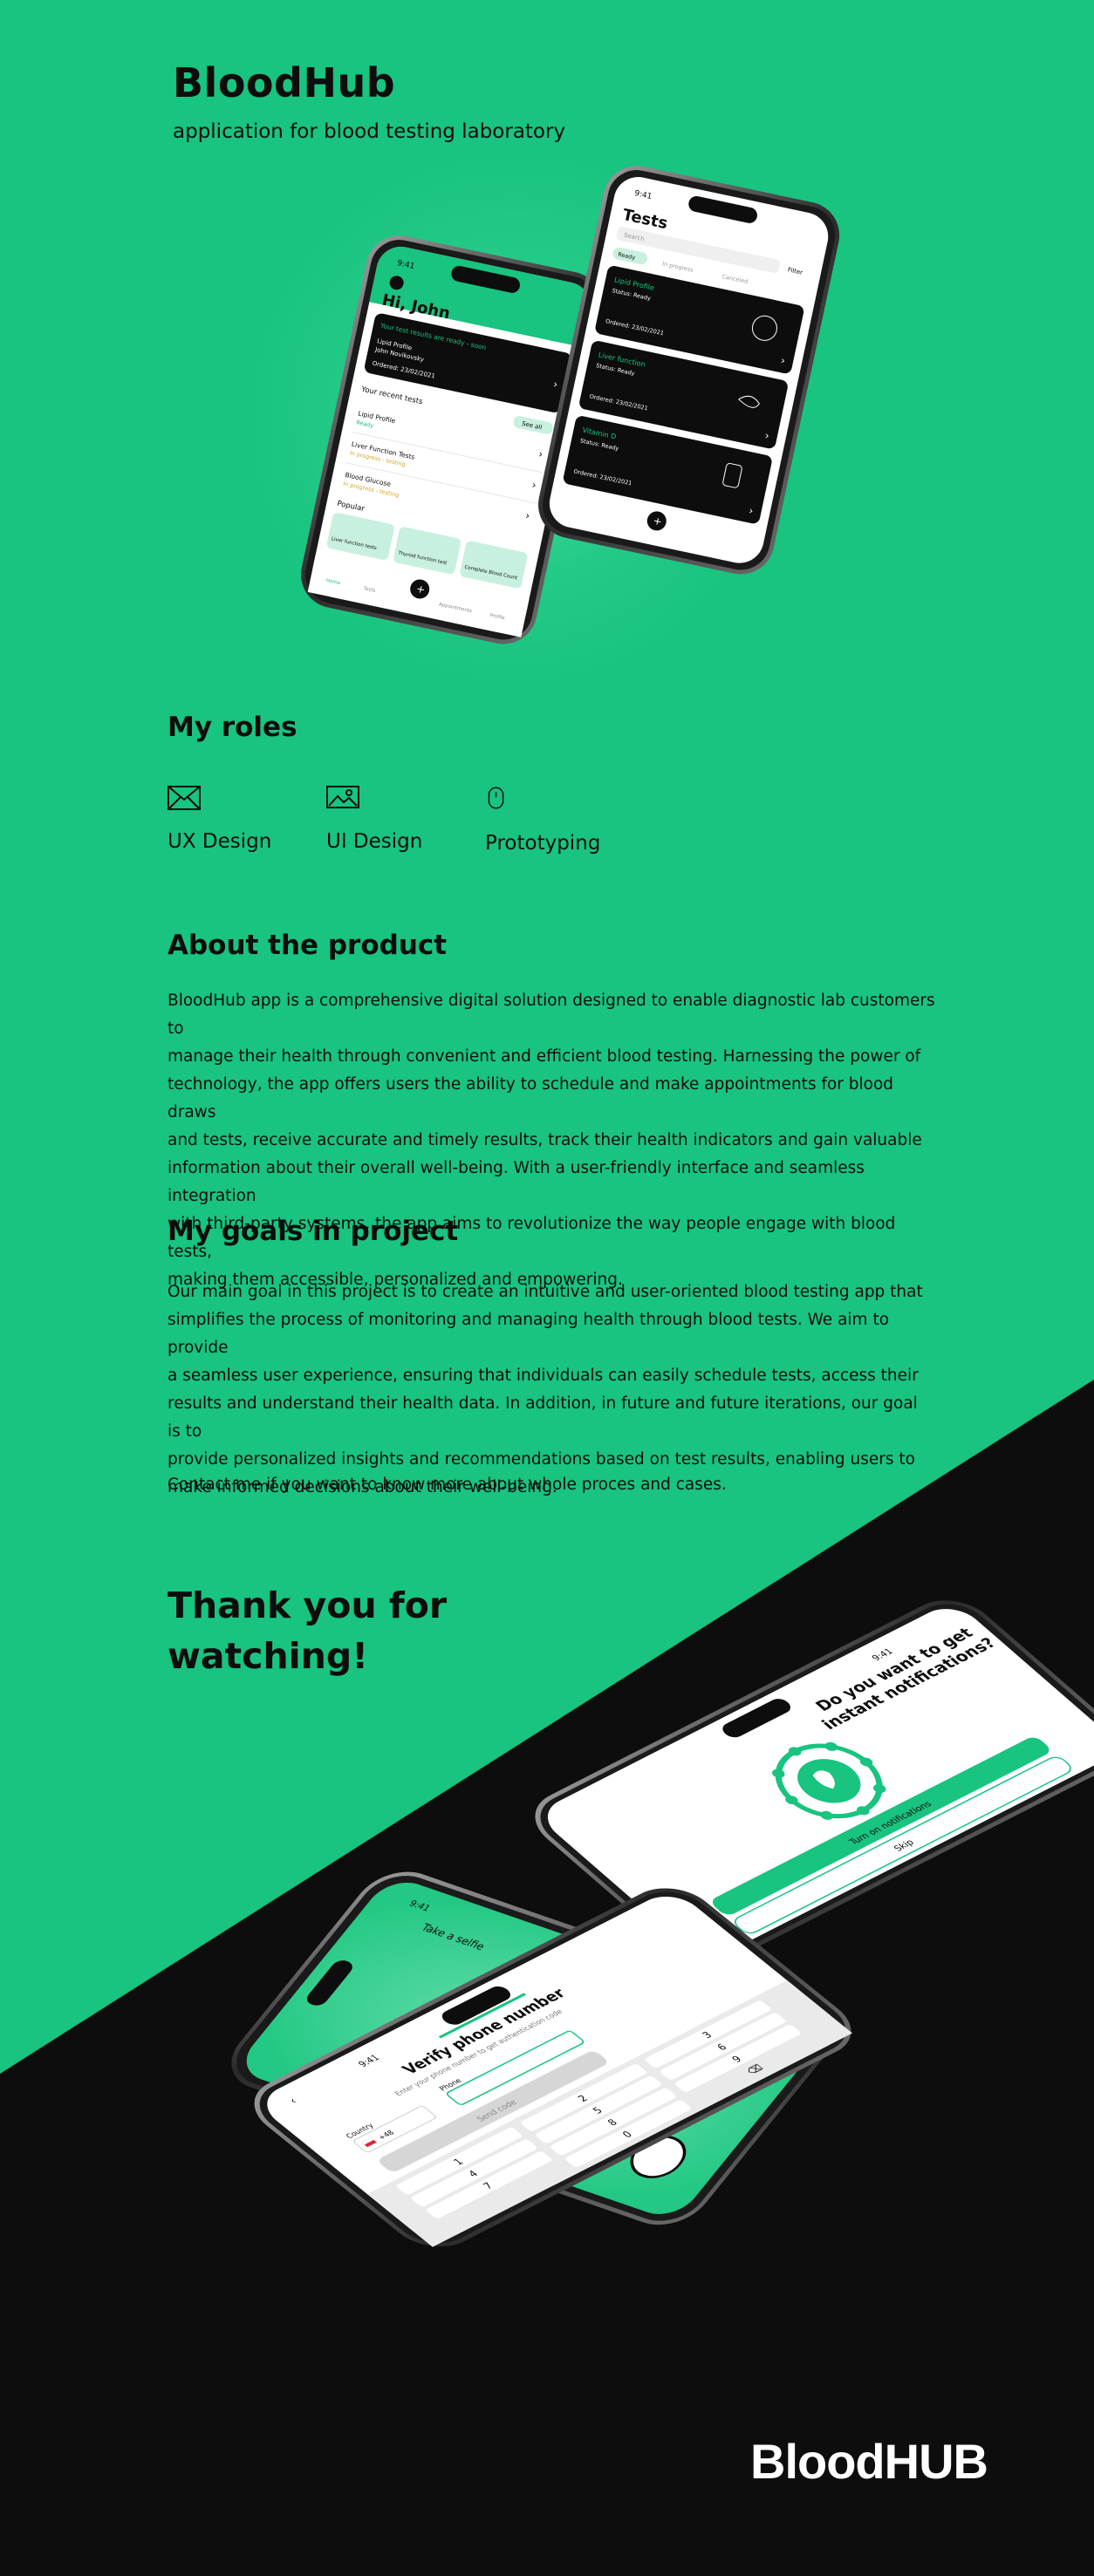  Describe the element at coordinates (374, 842) in the screenshot. I see `role-label-ui: UI Design` at that location.